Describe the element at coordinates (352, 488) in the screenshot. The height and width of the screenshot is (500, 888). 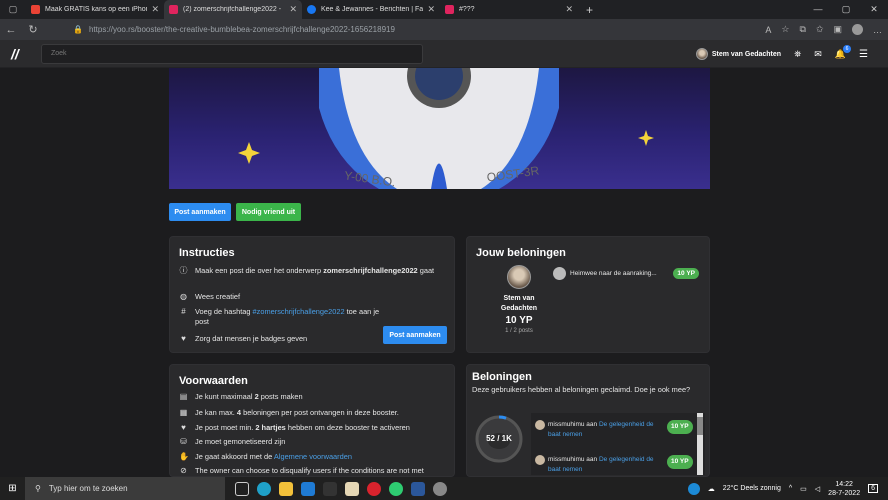
I see `paint-icon` at that location.